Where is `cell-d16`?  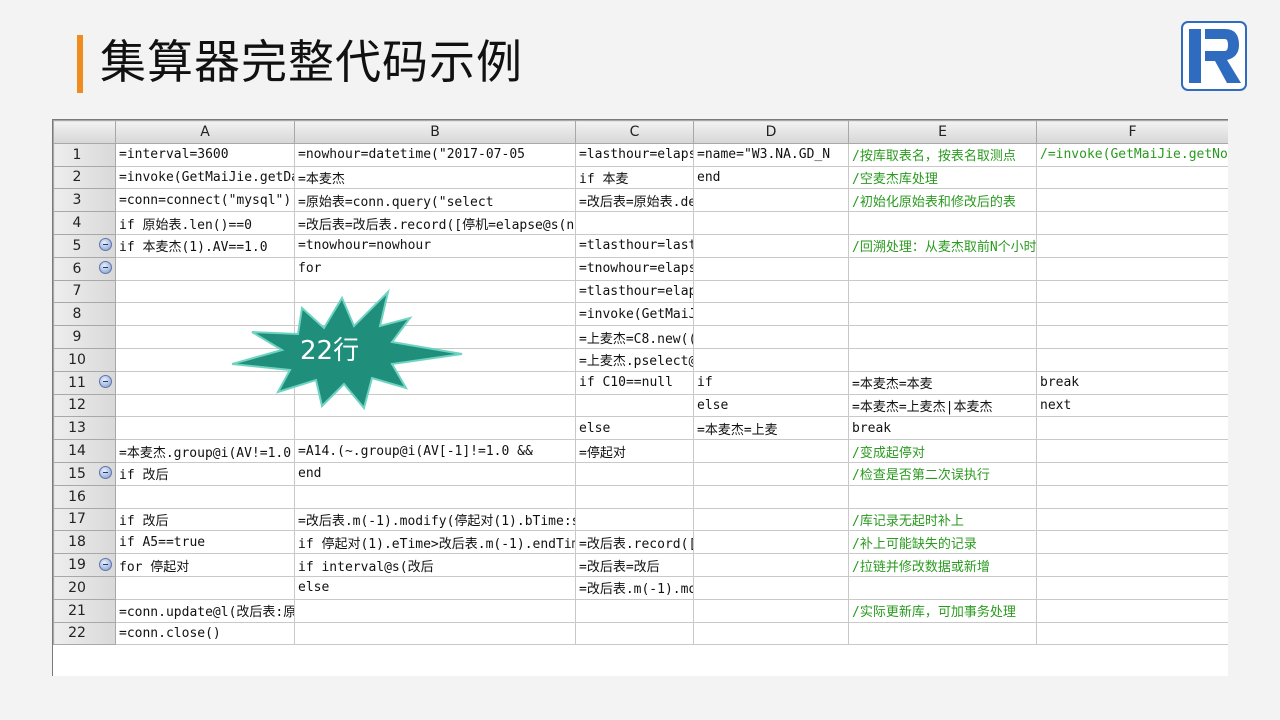 cell-d16 is located at coordinates (771, 496).